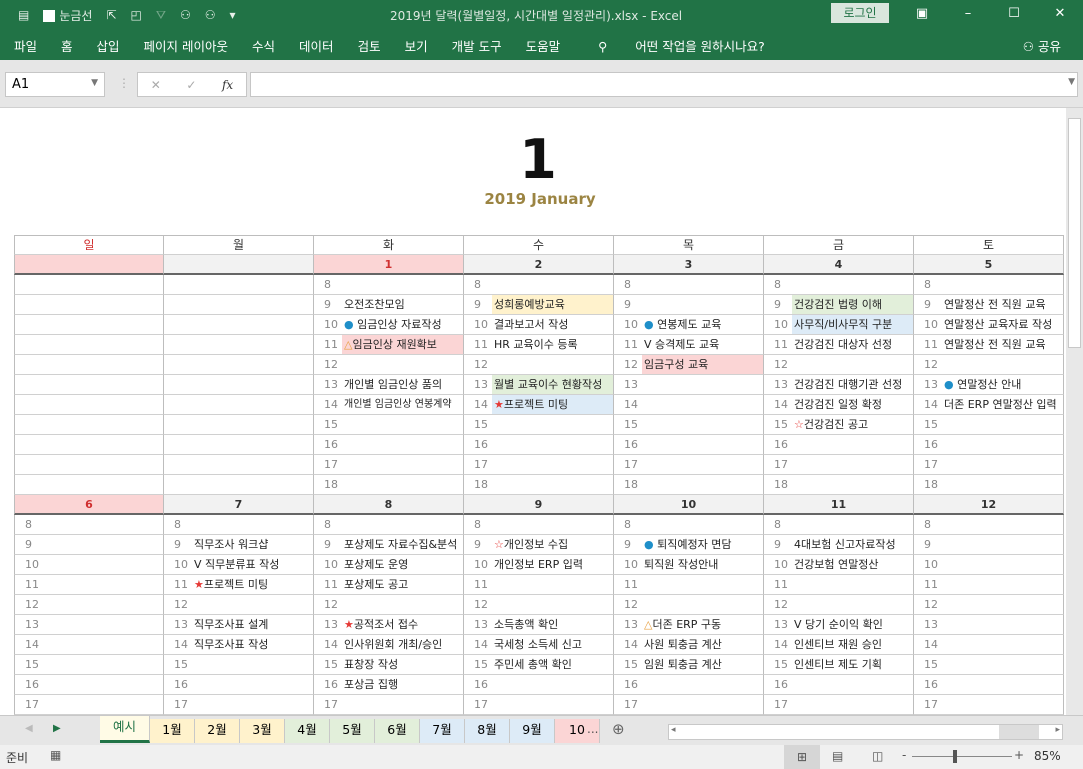 Image resolution: width=1083 pixels, height=769 pixels. I want to click on schedule-cell: 직무조사 워크샵, so click(253, 545).